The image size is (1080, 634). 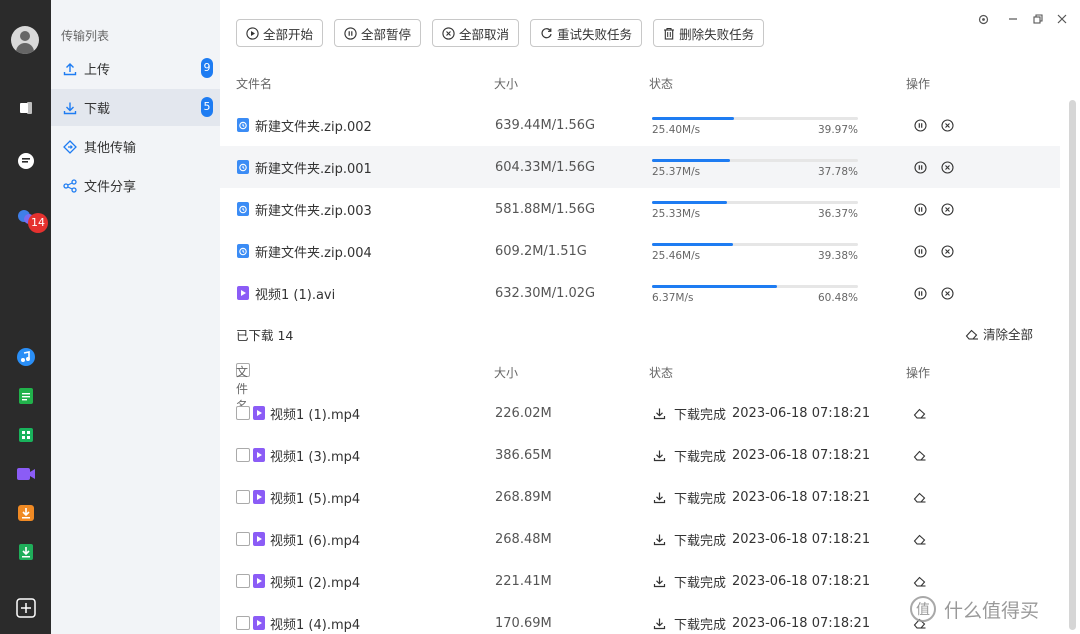 What do you see at coordinates (135, 185) in the screenshot?
I see `nav-item-file-share: 文件分享` at bounding box center [135, 185].